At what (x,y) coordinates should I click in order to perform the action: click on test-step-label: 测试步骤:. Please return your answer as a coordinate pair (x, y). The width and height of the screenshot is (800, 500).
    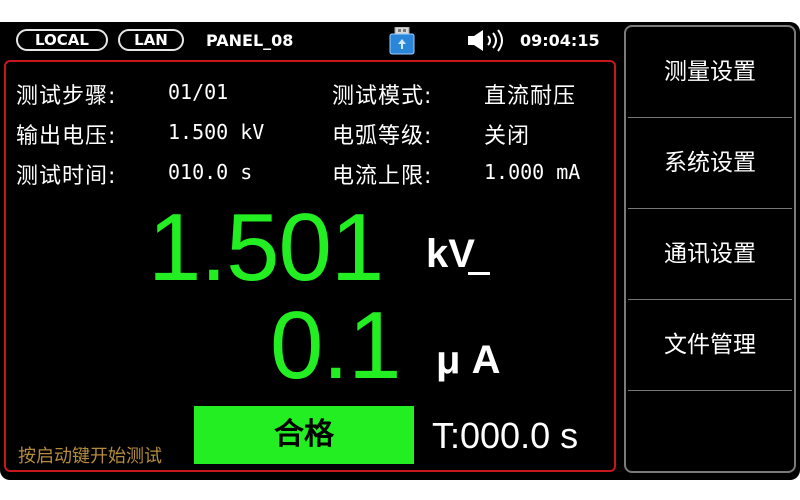
    Looking at the image, I should click on (66, 96).